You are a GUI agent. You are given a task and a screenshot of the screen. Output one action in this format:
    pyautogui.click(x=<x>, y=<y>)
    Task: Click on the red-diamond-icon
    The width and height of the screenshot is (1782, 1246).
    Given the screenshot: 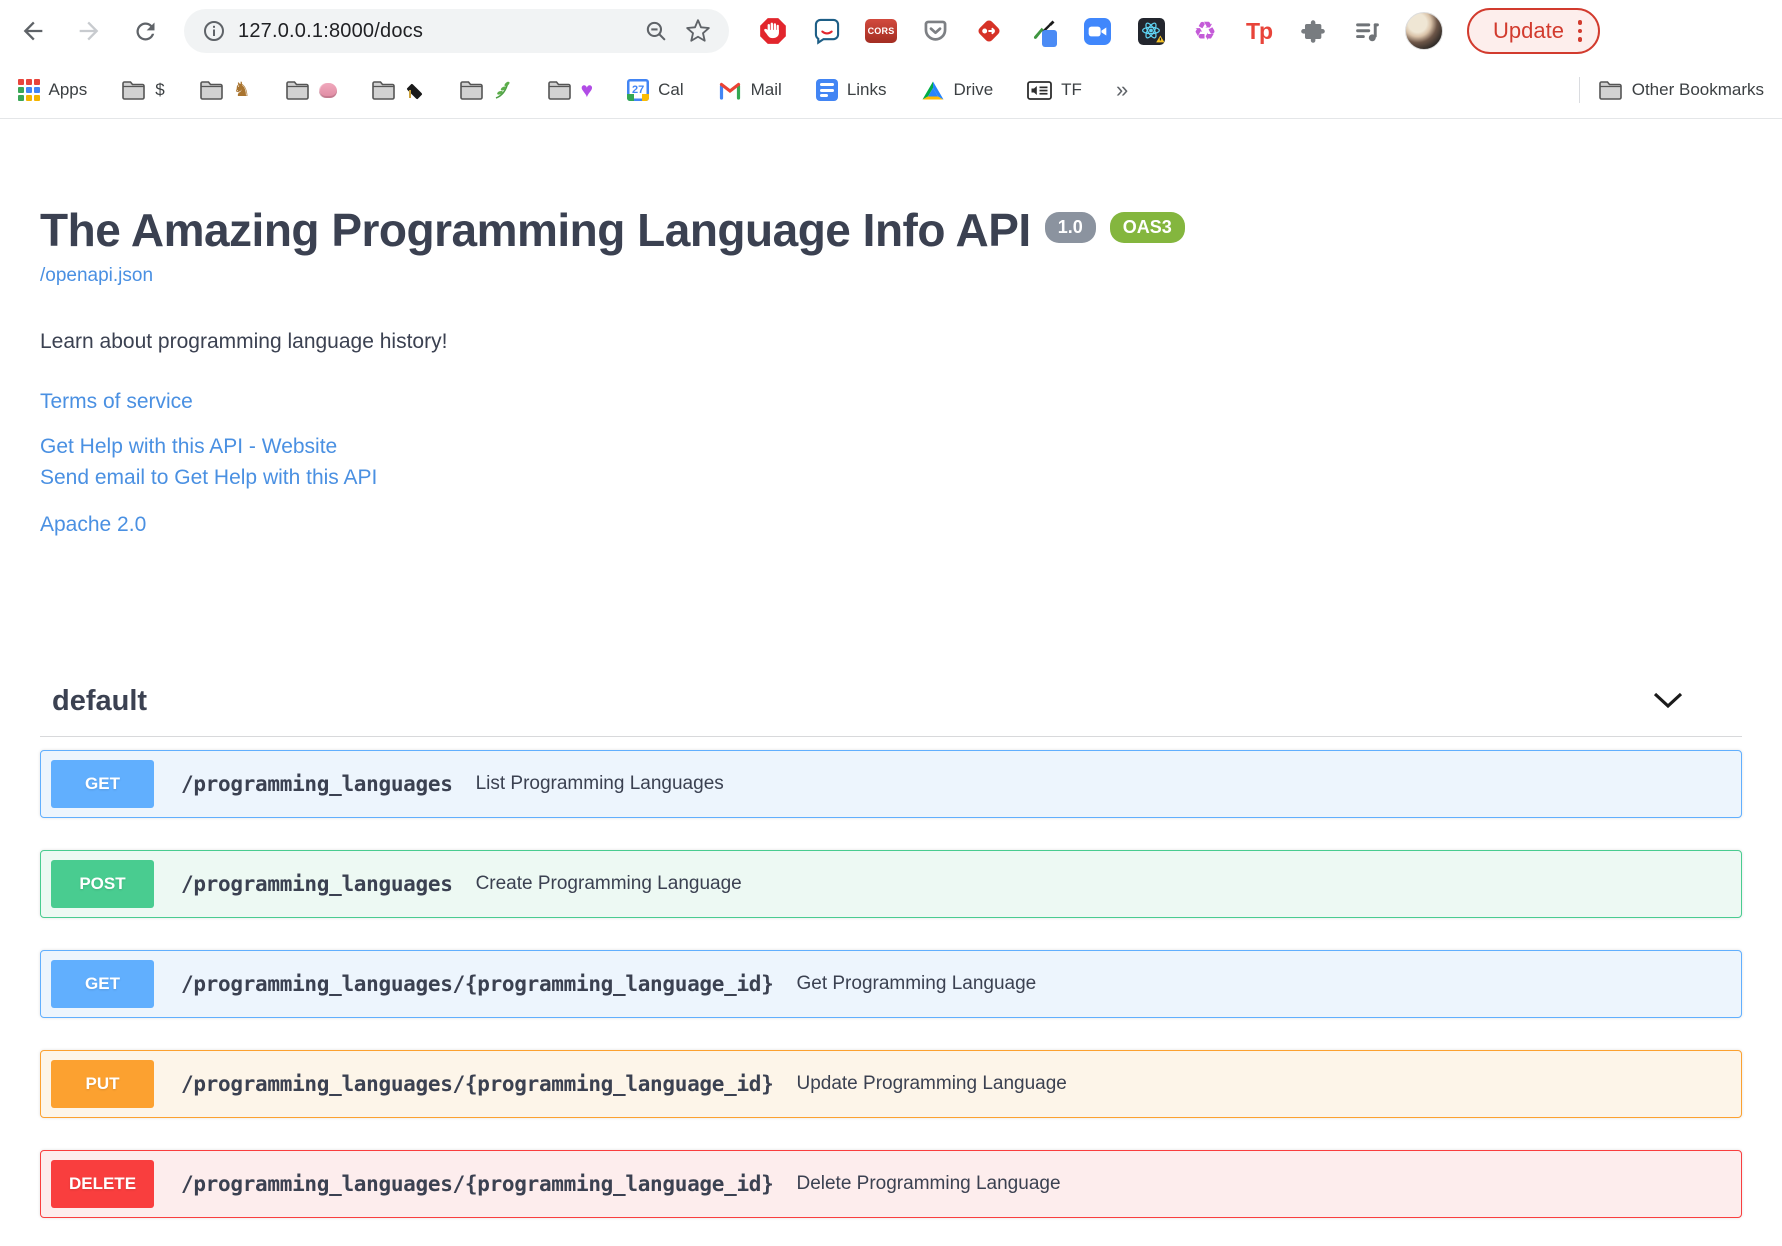 What is the action you would take?
    pyautogui.click(x=989, y=31)
    